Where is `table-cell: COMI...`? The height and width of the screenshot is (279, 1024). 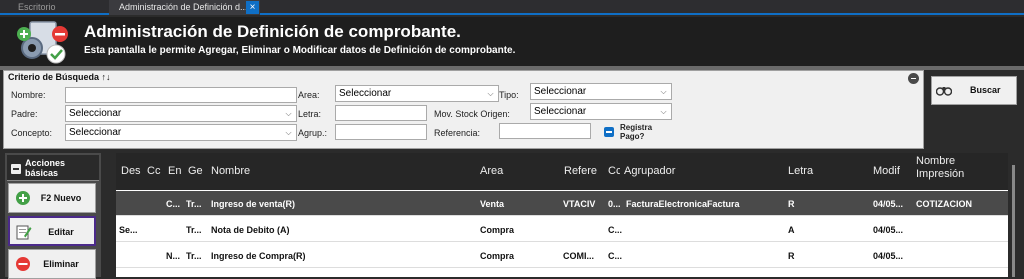
table-cell: COMI... is located at coordinates (578, 256).